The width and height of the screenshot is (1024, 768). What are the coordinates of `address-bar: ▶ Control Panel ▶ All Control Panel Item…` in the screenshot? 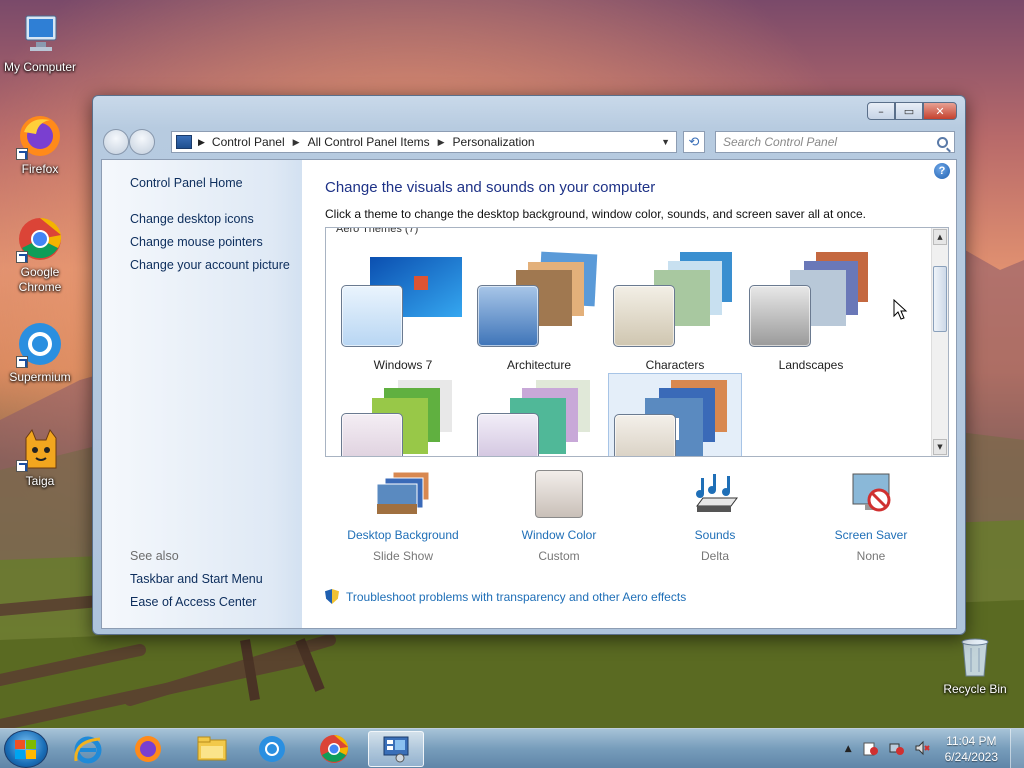 It's located at (424, 142).